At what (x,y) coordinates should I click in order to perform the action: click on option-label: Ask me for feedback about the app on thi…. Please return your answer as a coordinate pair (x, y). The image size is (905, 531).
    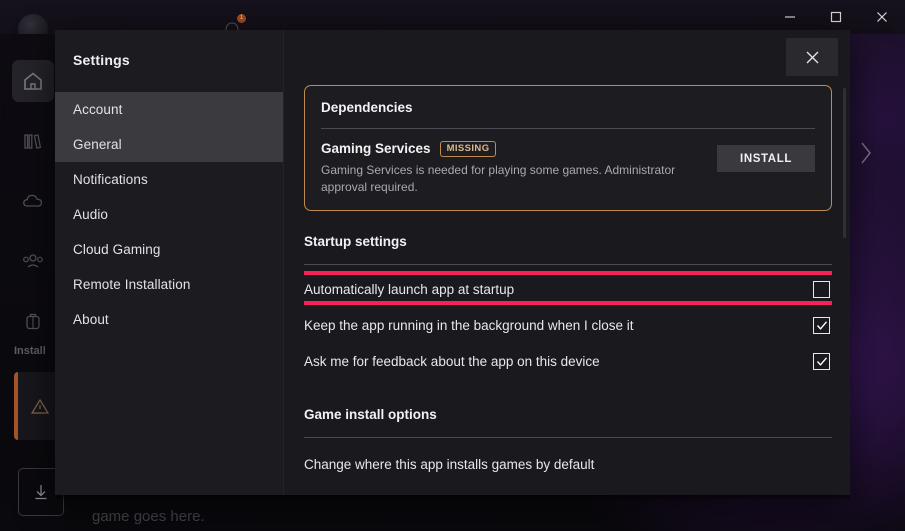
    Looking at the image, I should click on (452, 361).